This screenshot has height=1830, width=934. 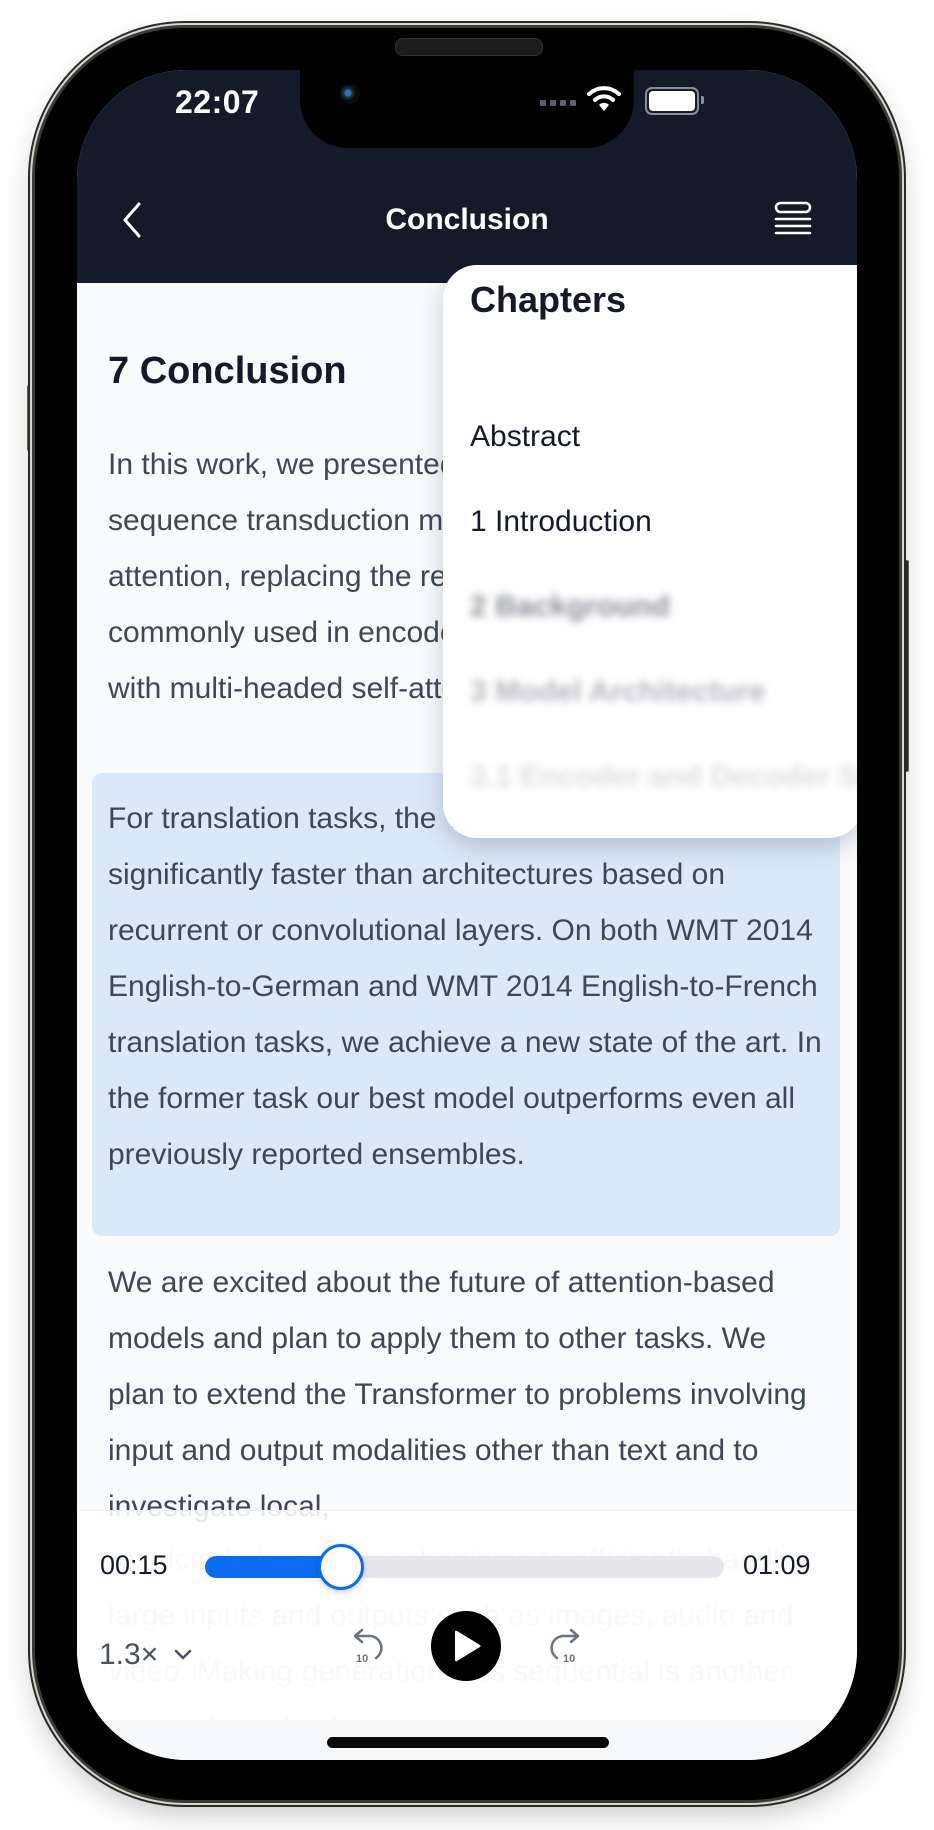 What do you see at coordinates (548, 299) in the screenshot?
I see `chapters-title: Chapters` at bounding box center [548, 299].